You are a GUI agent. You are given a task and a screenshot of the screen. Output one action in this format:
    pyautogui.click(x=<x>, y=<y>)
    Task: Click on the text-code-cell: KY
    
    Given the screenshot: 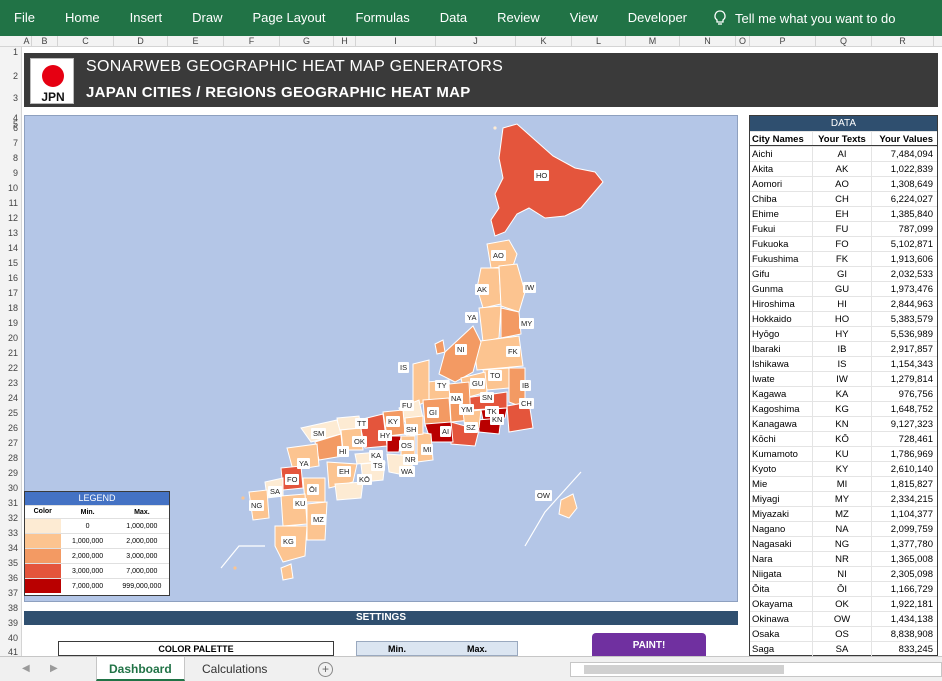 What is the action you would take?
    pyautogui.click(x=842, y=469)
    